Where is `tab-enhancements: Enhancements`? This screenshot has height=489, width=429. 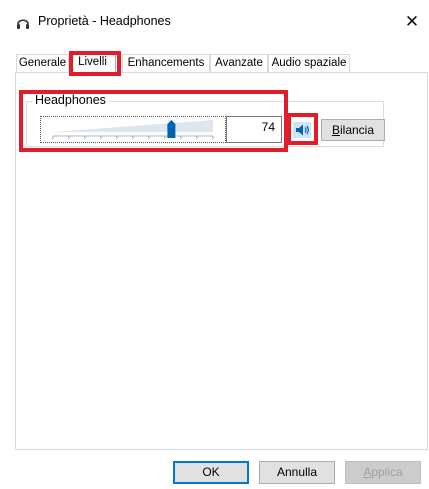 tab-enhancements: Enhancements is located at coordinates (166, 63).